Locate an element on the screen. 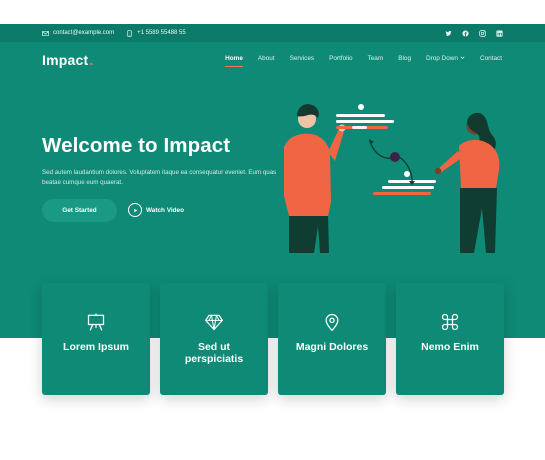  phone-icon is located at coordinates (129, 33).